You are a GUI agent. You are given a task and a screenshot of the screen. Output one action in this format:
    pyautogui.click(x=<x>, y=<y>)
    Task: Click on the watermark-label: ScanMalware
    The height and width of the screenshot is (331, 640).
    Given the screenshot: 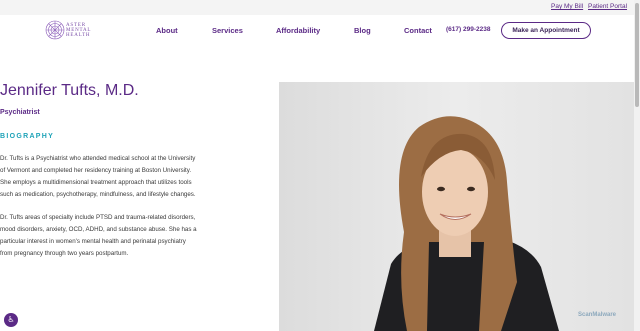 What is the action you would take?
    pyautogui.click(x=597, y=315)
    